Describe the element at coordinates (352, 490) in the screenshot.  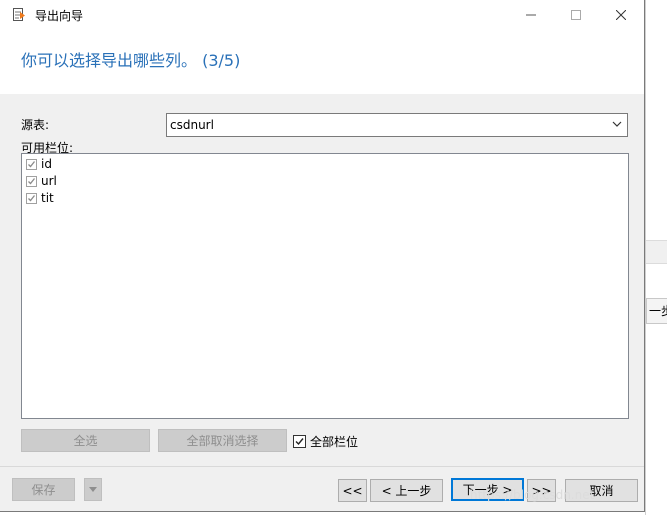
I see `first-step-button: <<` at that location.